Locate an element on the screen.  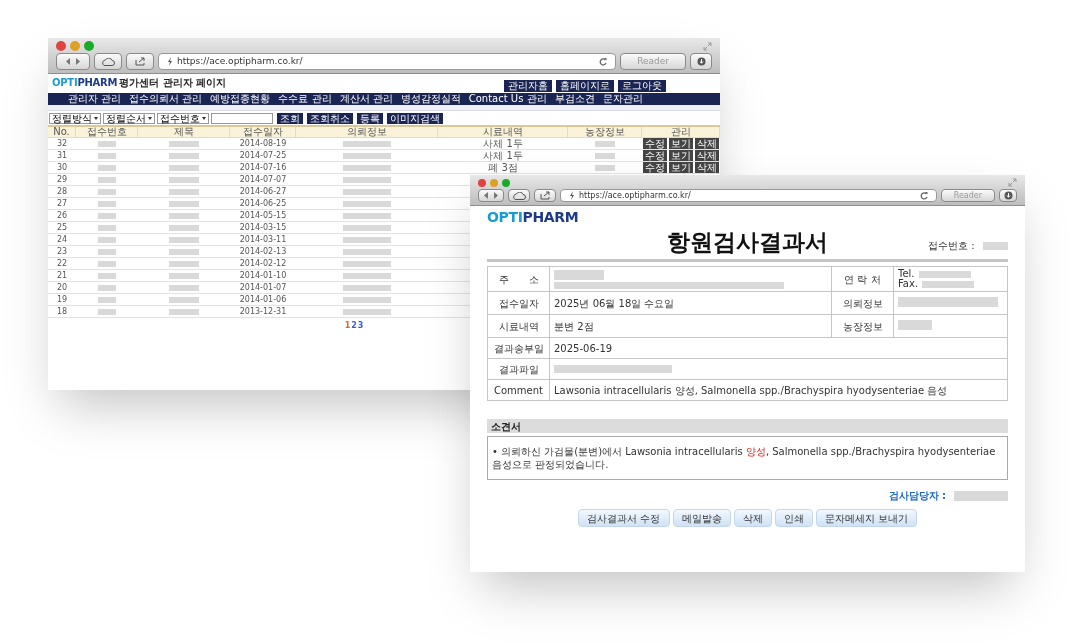
row-number: 22 is located at coordinates (62, 263).